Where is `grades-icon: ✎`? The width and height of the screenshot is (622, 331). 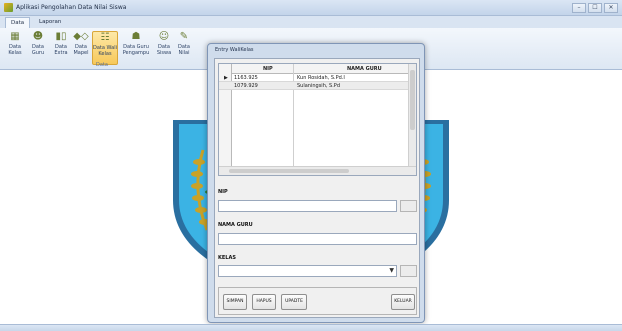 grades-icon: ✎ is located at coordinates (184, 36).